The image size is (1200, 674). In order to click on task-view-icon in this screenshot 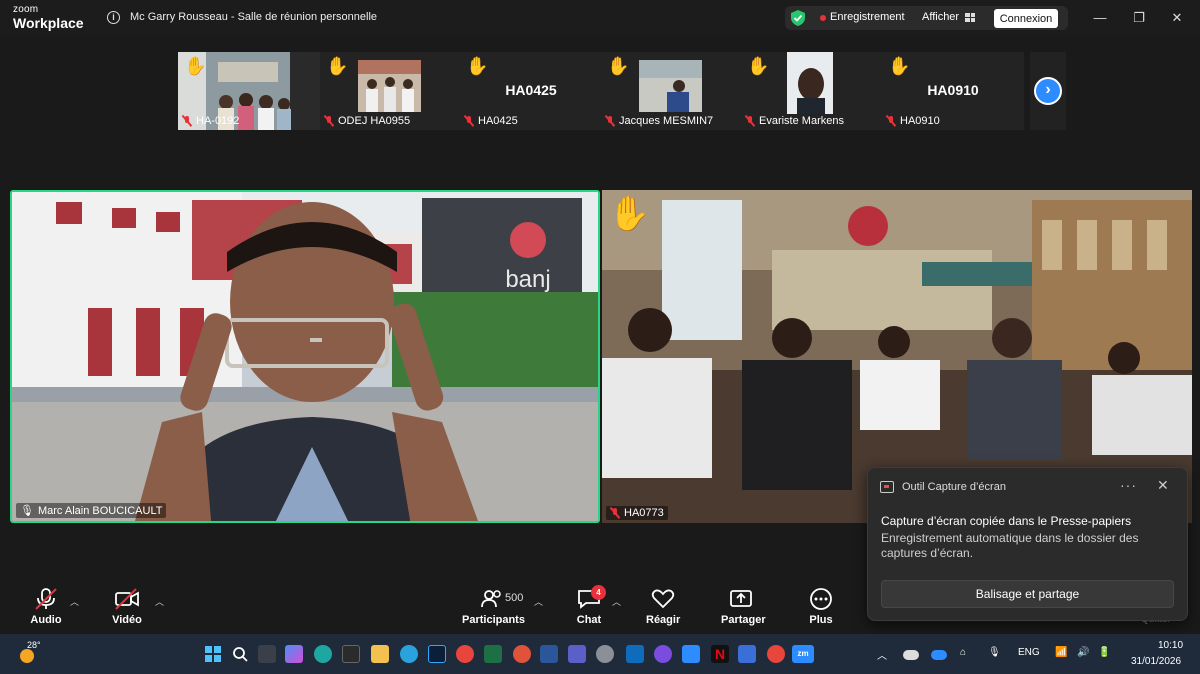, I will do `click(267, 654)`.